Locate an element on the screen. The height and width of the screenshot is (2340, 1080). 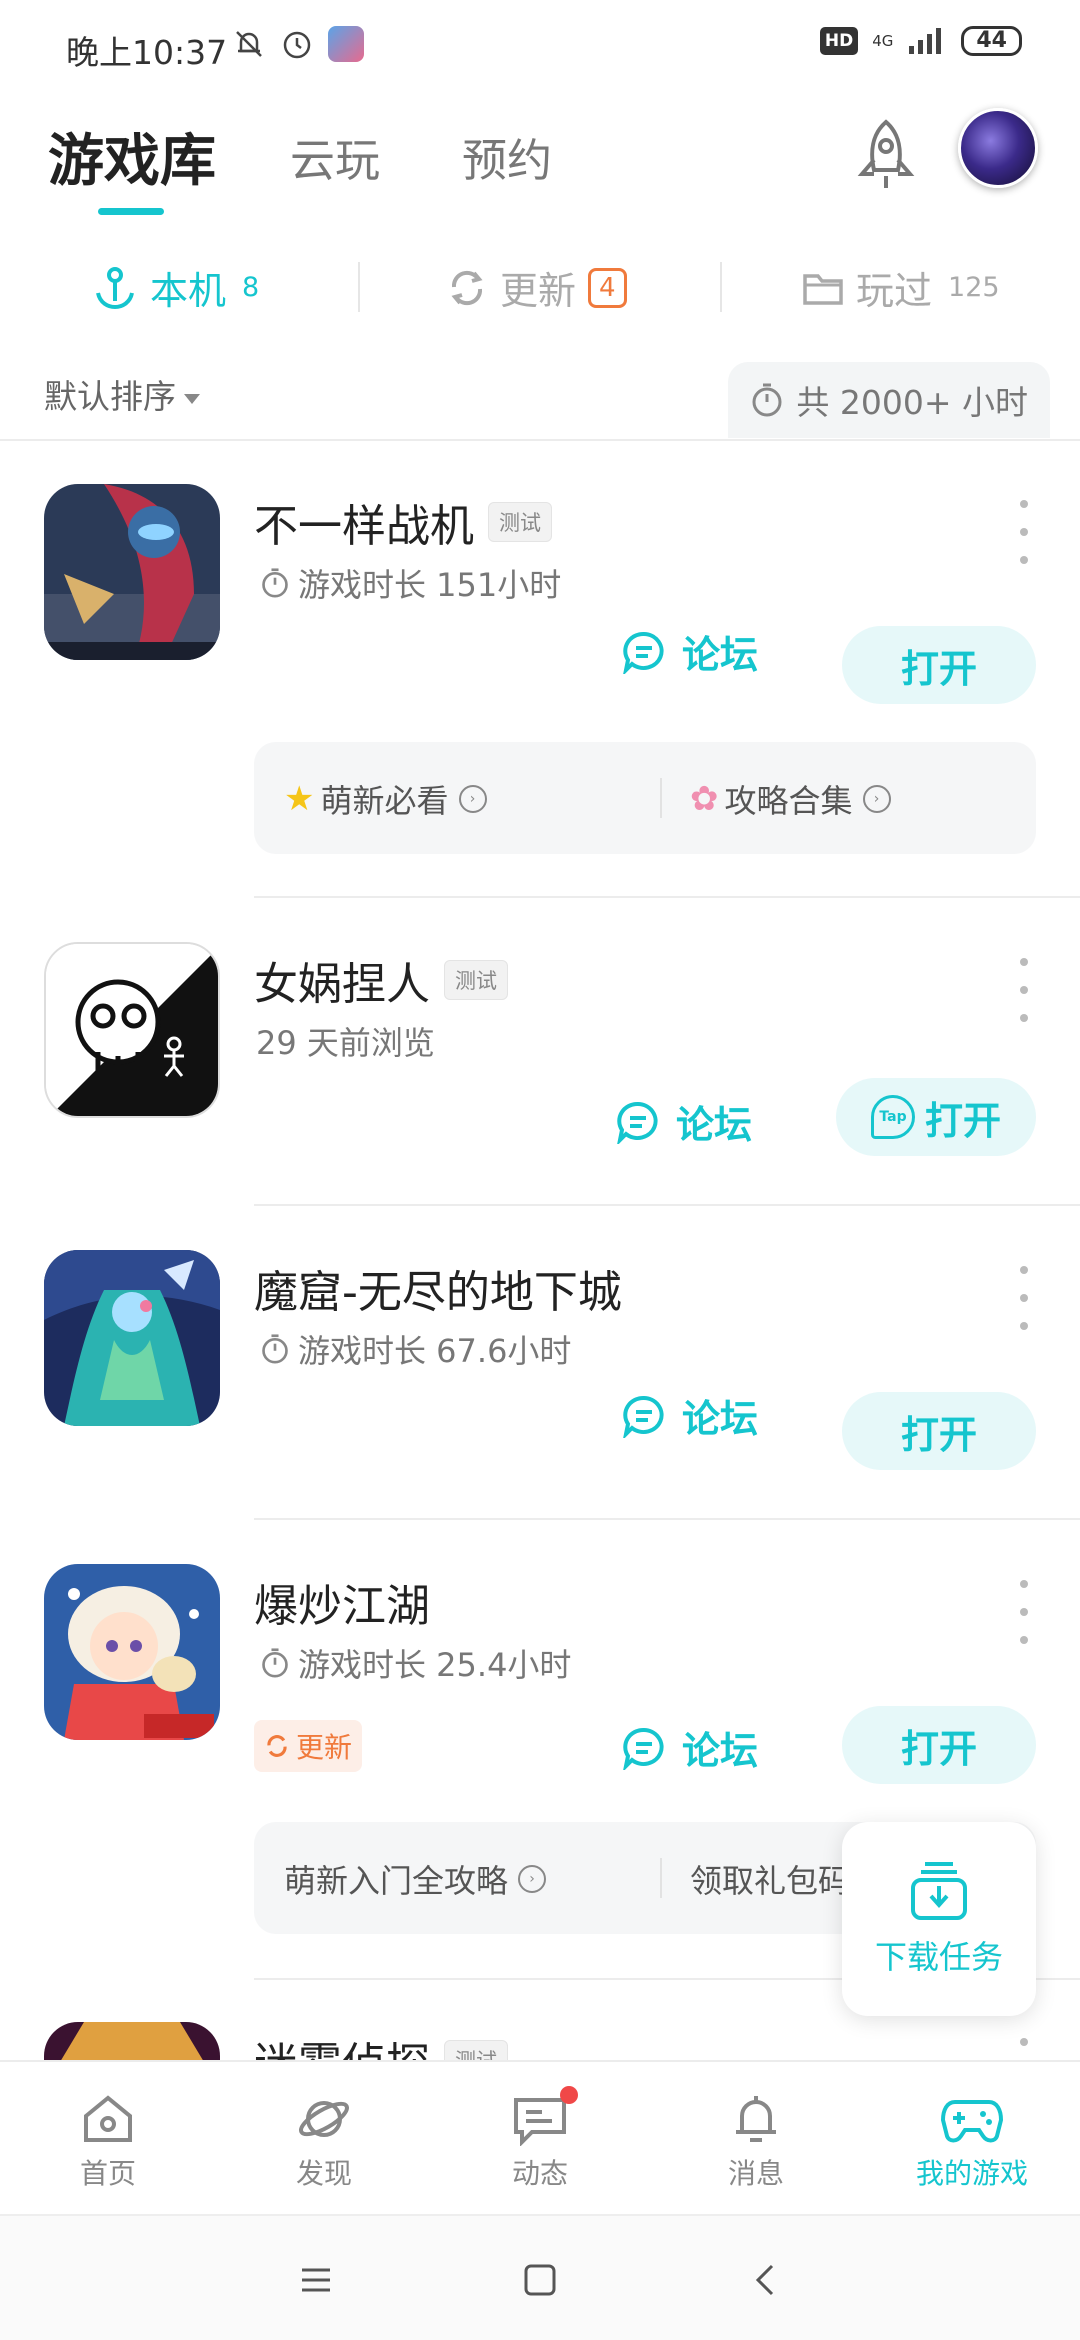
alarm-icon is located at coordinates (297, 45).